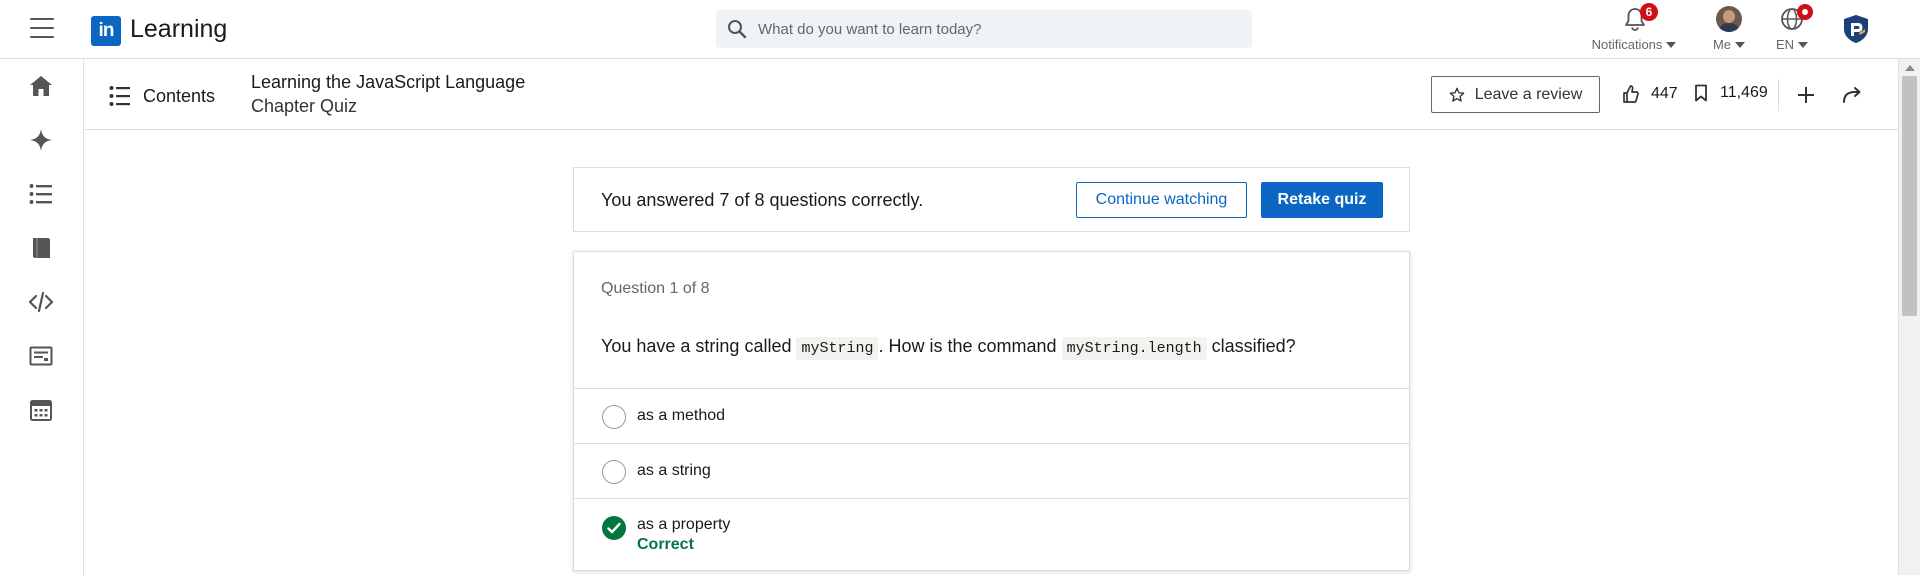  Describe the element at coordinates (106, 31) in the screenshot. I see `linkedin-logo: in` at that location.